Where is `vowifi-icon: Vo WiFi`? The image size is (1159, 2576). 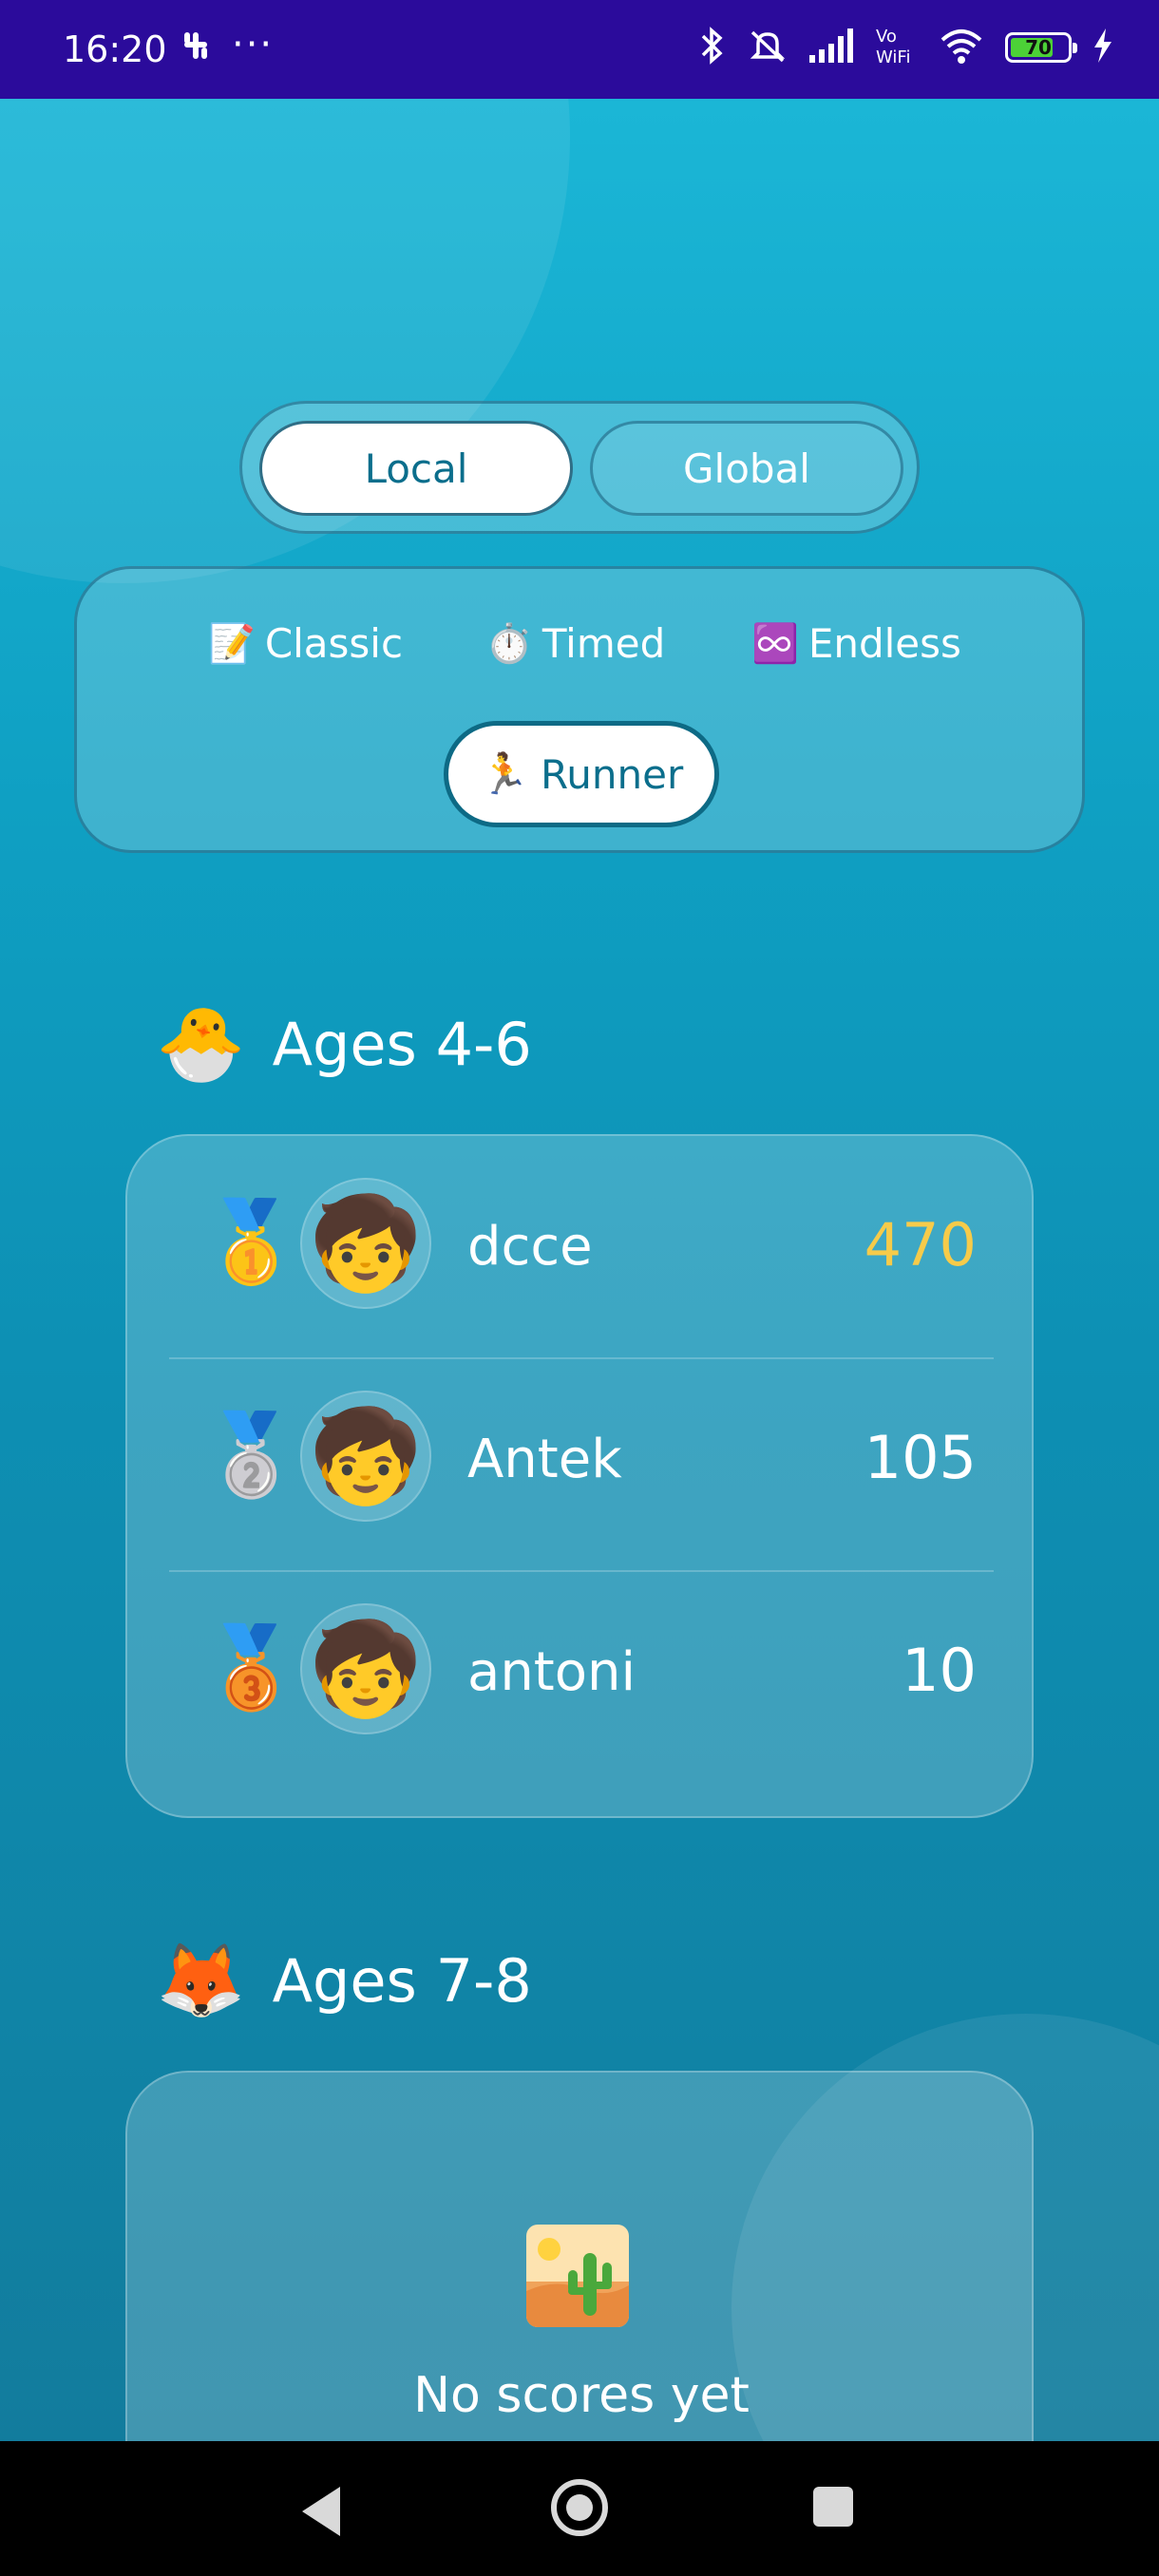 vowifi-icon: Vo WiFi is located at coordinates (896, 47).